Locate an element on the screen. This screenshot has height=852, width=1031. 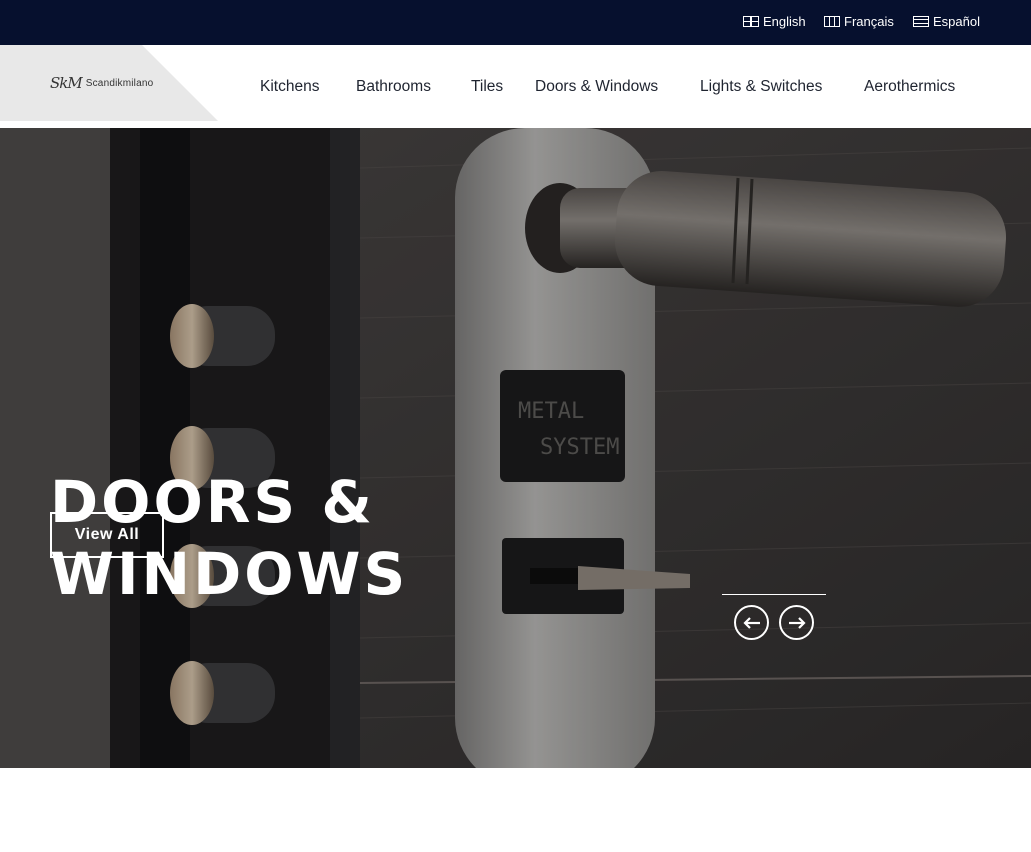
arrow-left-icon is located at coordinates (751, 622).